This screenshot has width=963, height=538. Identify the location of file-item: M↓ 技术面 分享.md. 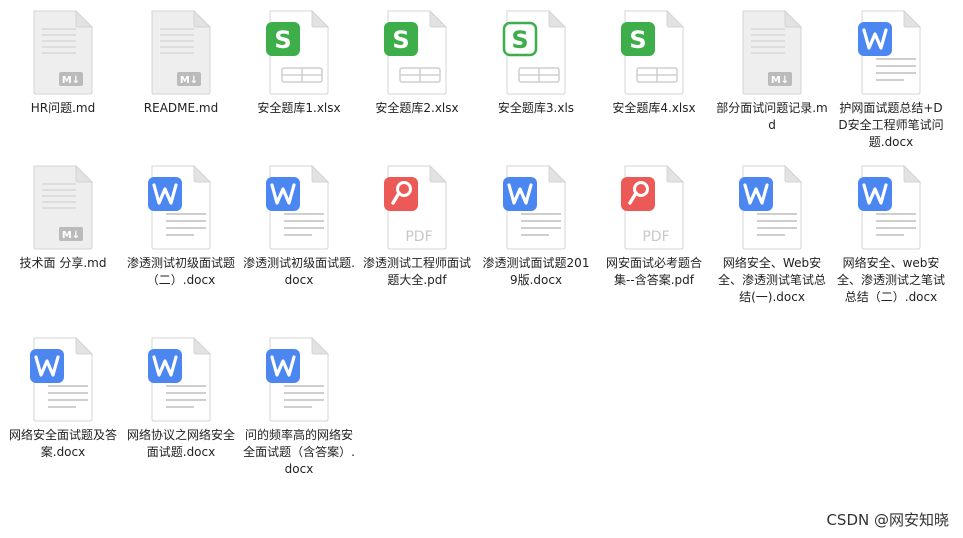
(63, 217).